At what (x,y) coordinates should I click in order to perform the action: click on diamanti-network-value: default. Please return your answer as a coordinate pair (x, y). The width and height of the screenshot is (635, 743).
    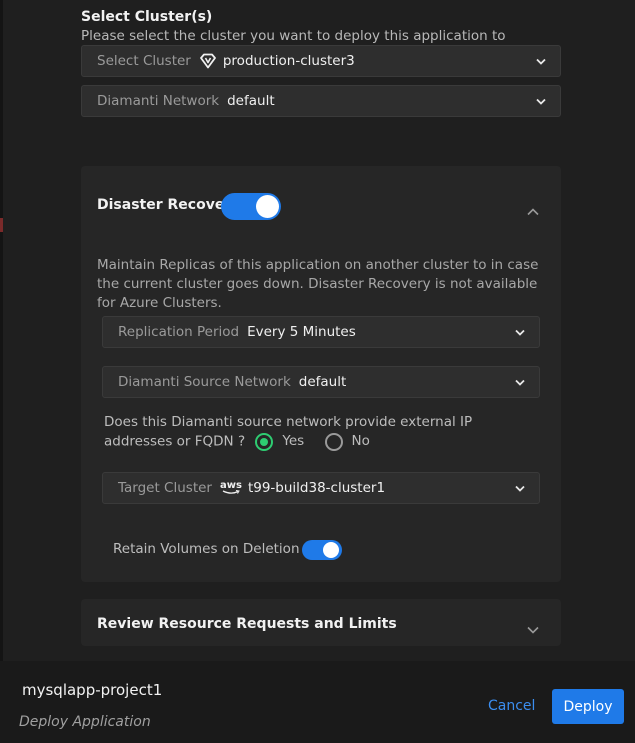
    Looking at the image, I should click on (251, 101).